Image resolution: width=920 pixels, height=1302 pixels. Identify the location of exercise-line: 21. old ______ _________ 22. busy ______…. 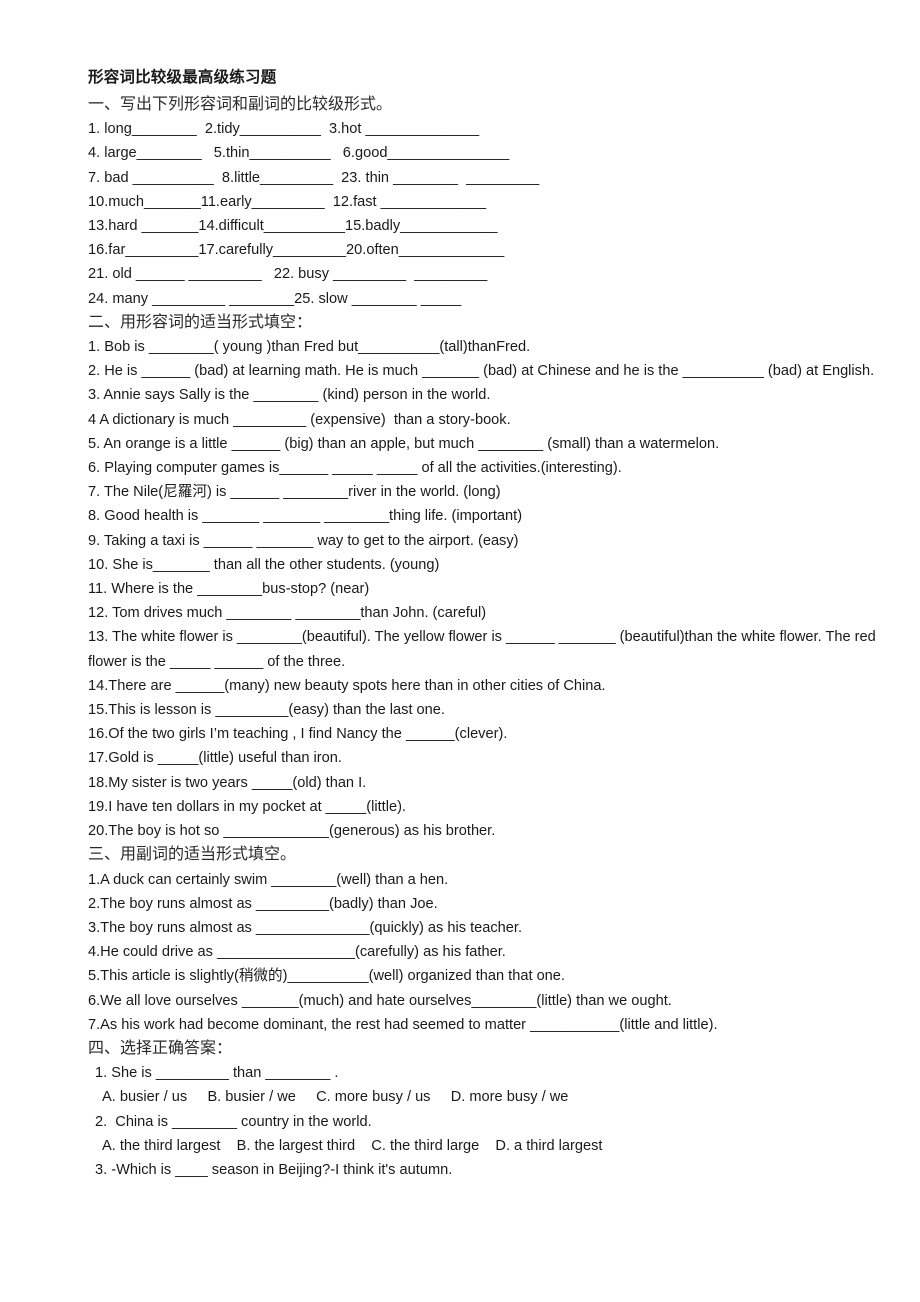
(288, 274).